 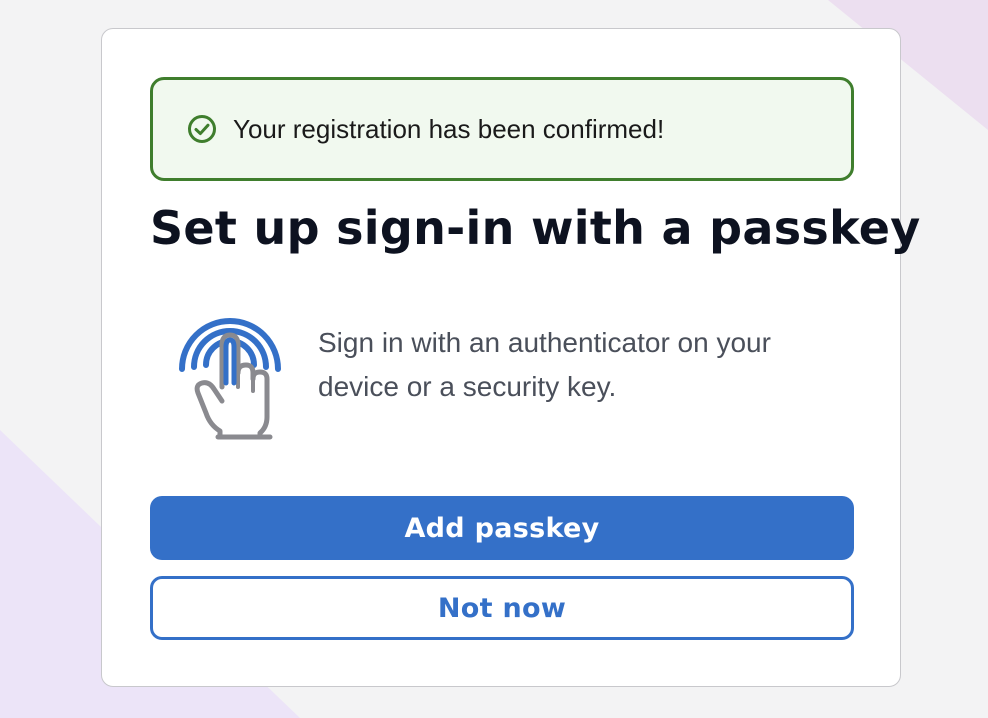 I want to click on add-passkey-button: Add passkey, so click(x=502, y=528).